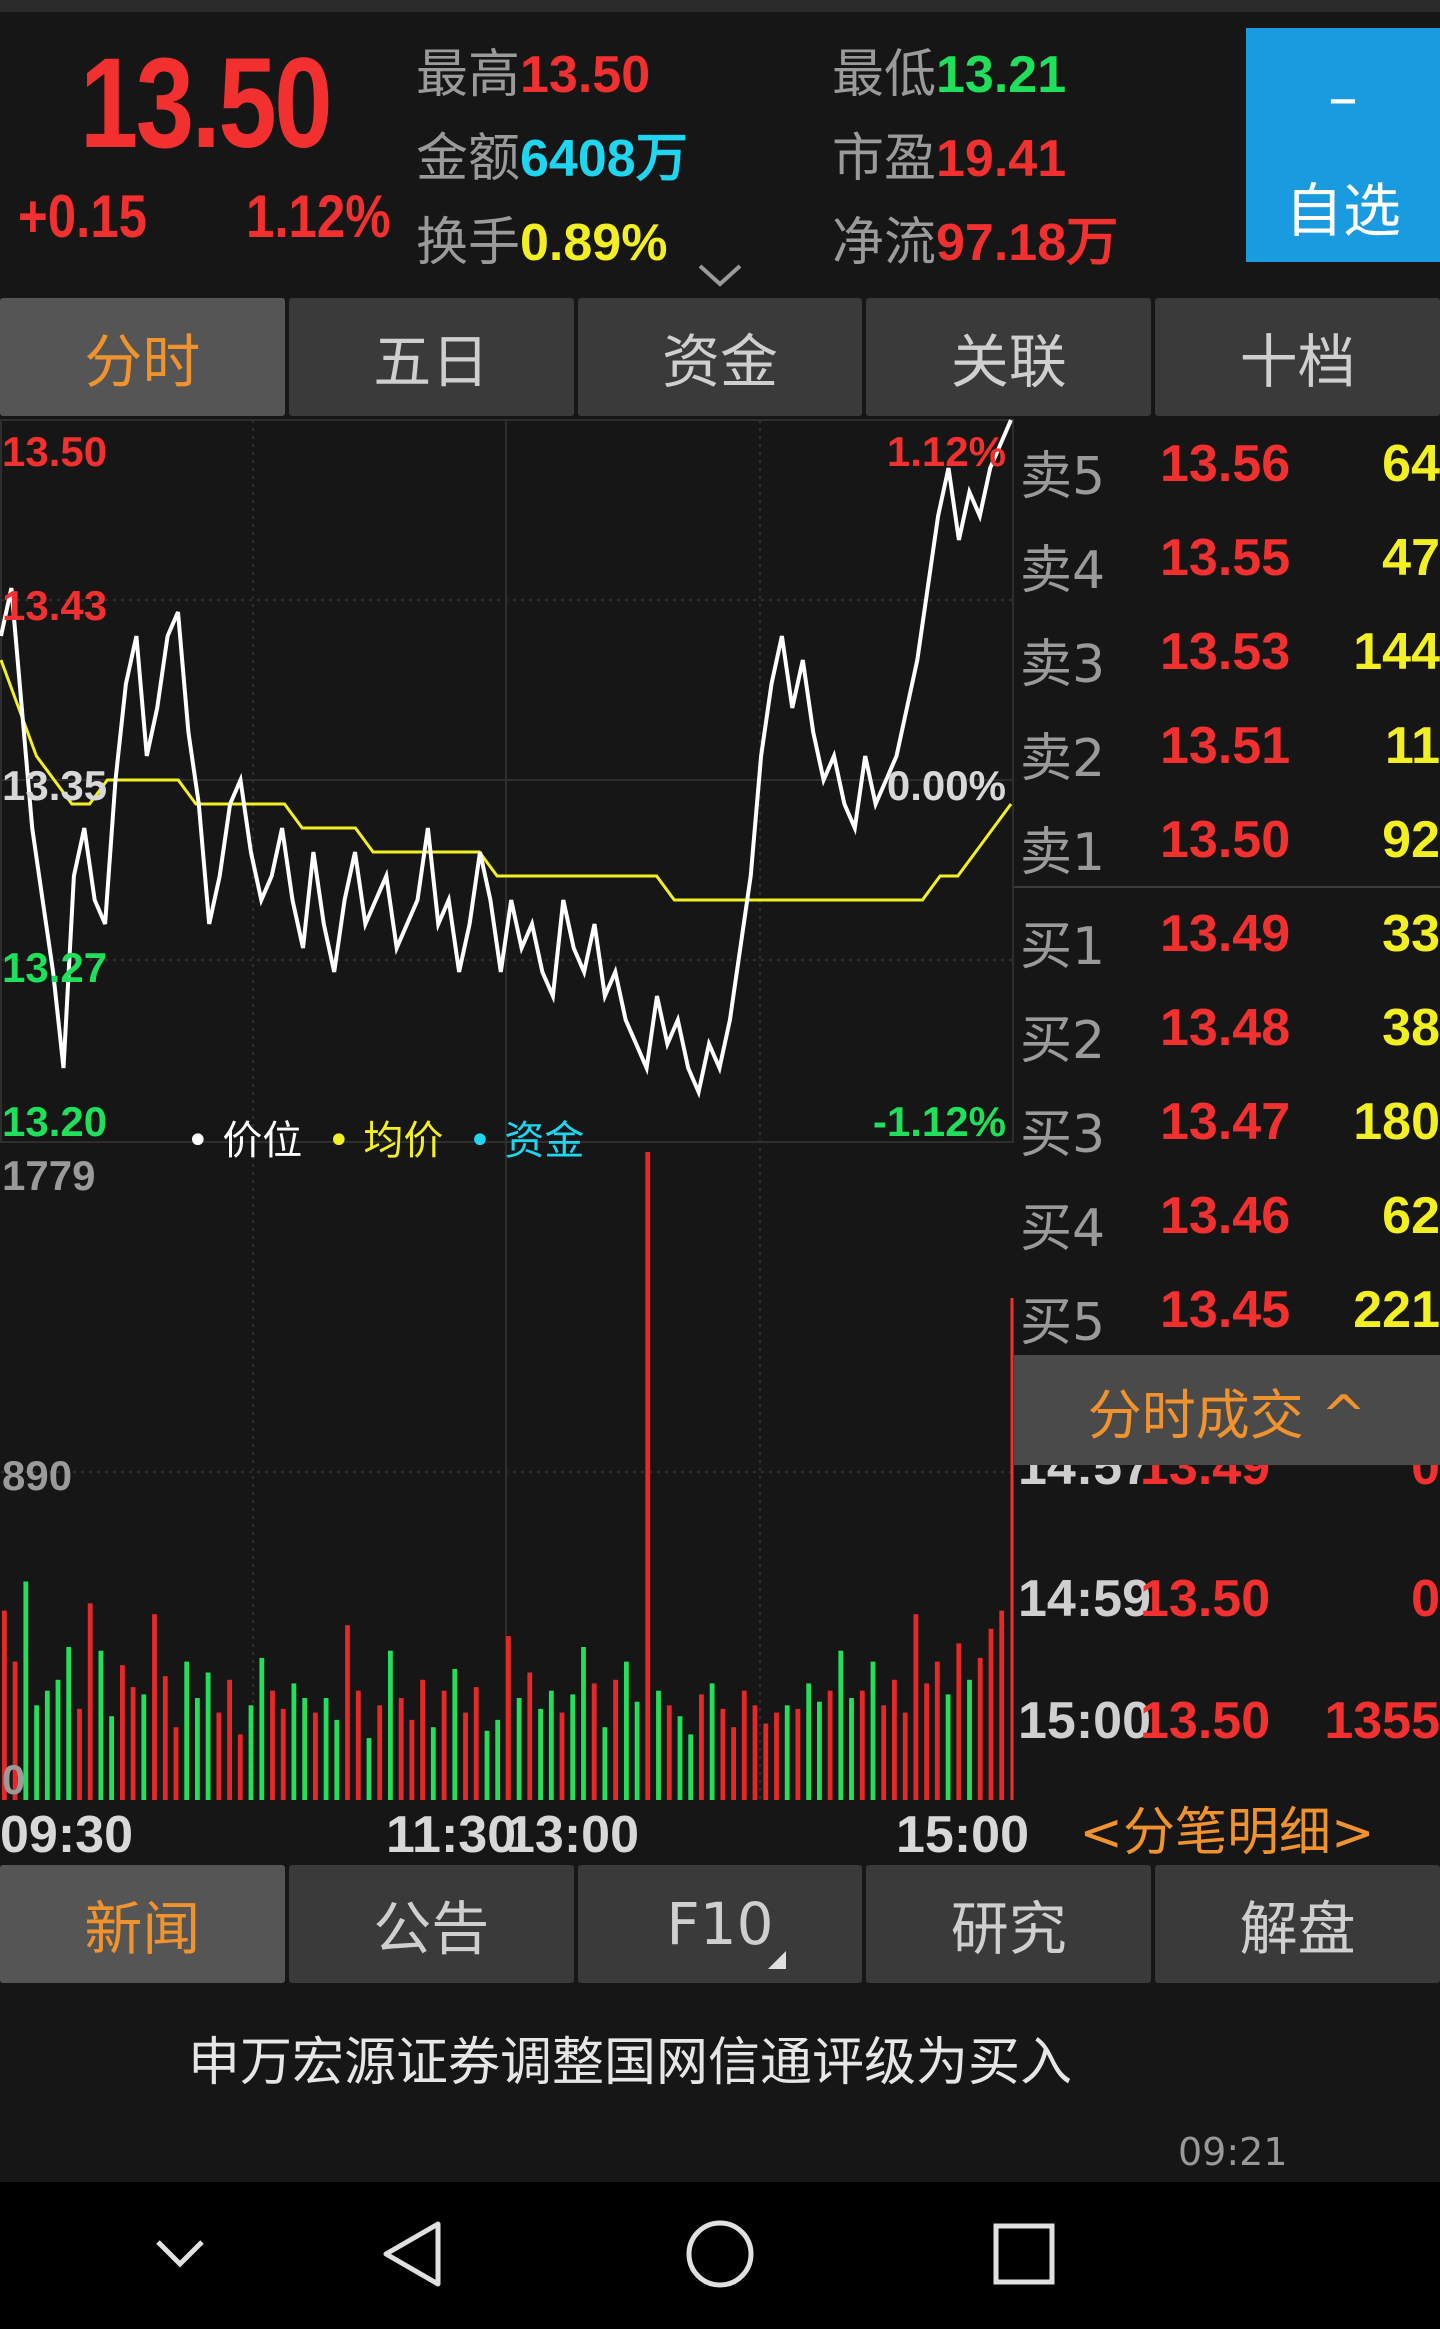 The width and height of the screenshot is (1440, 2329). I want to click on ask-row-3: 卖3 13.53 144, so click(1227, 655).